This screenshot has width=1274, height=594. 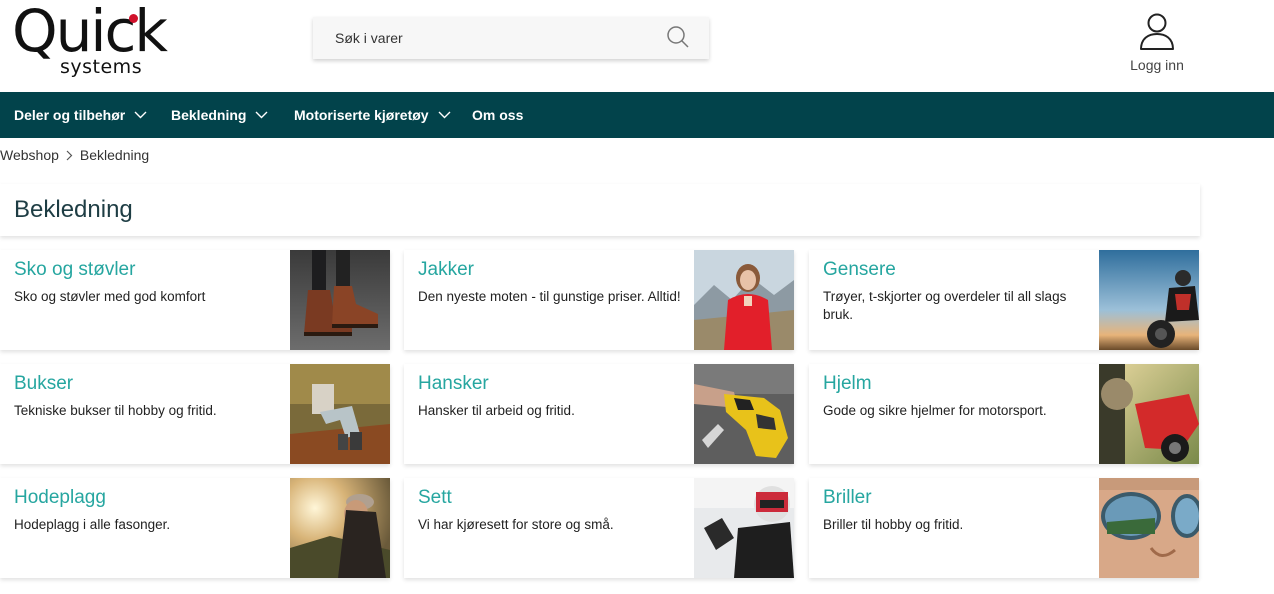 What do you see at coordinates (599, 414) in the screenshot?
I see `category-card-hansker: Hansker Hansker til arbeid og fritid.` at bounding box center [599, 414].